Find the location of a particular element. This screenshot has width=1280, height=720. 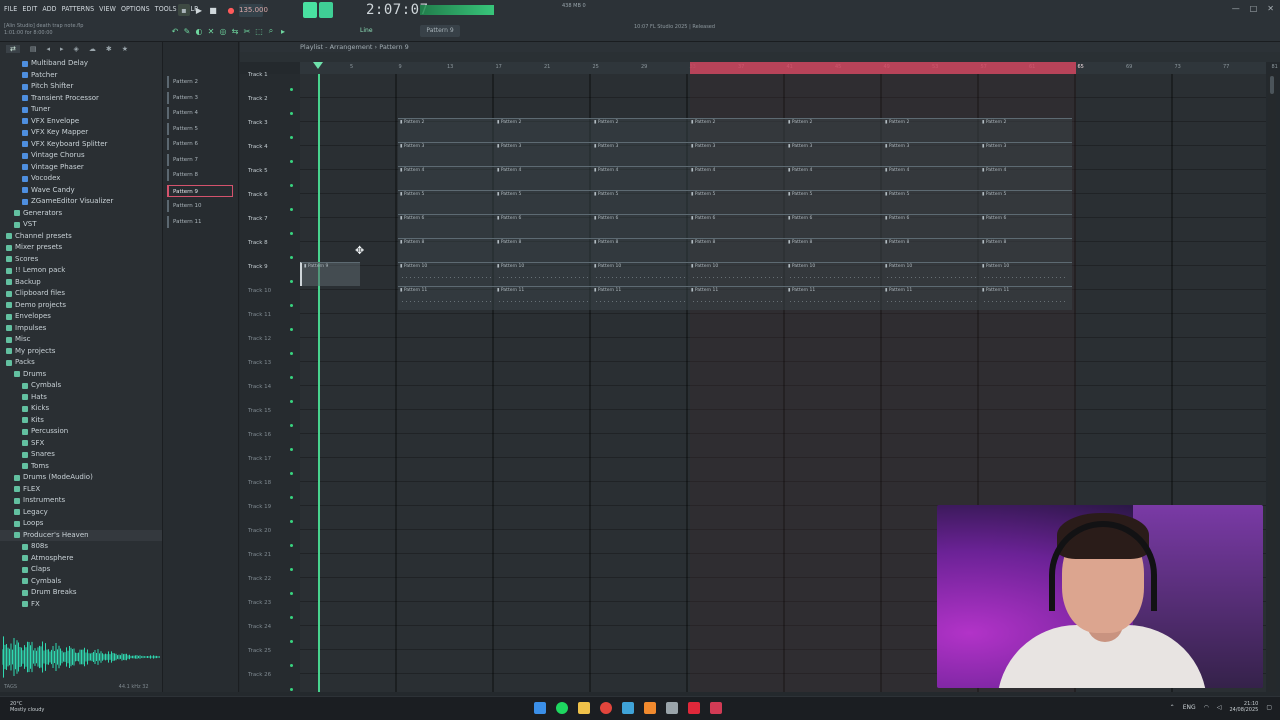

browser-item: Vintage Phaser is located at coordinates (81, 168).